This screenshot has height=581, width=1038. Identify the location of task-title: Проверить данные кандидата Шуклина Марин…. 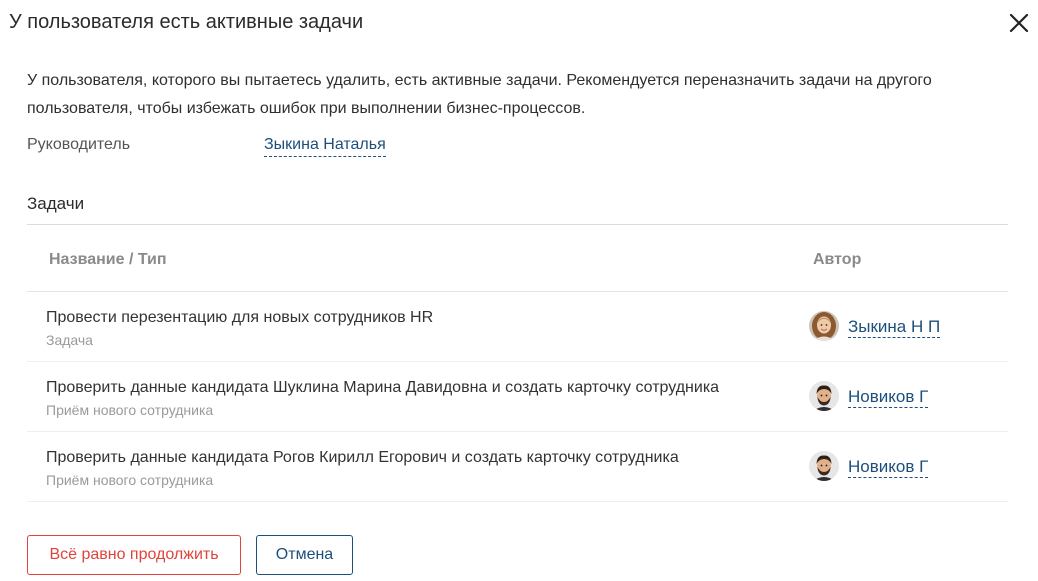
(382, 388).